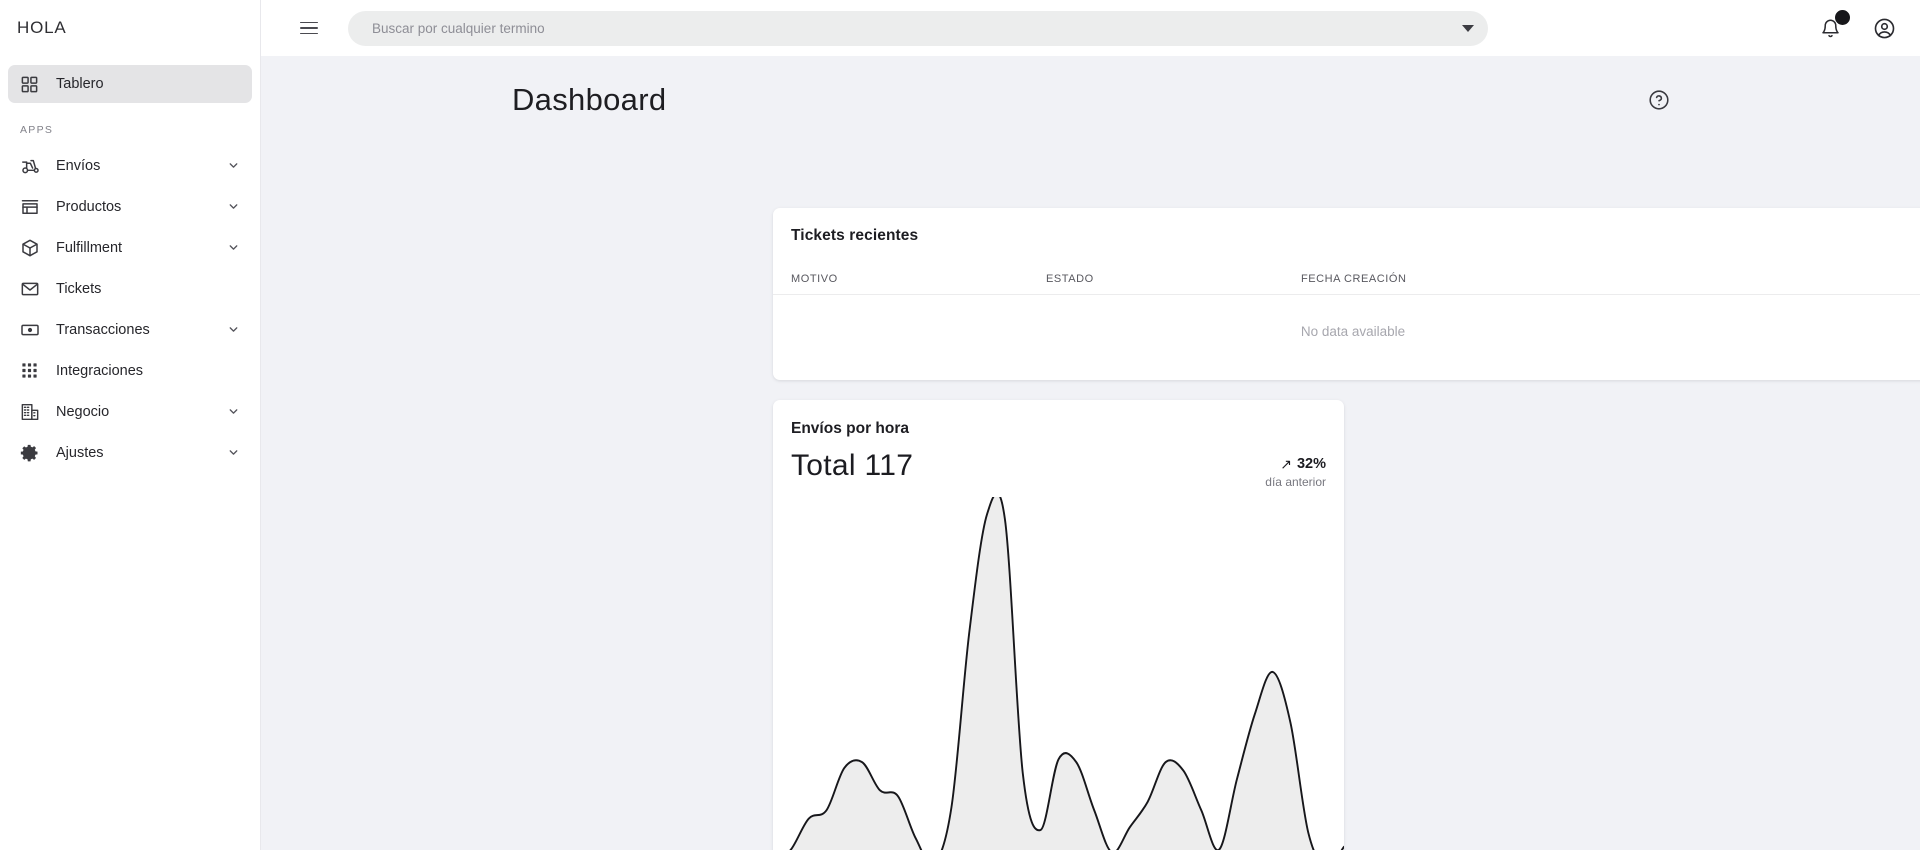 Image resolution: width=1920 pixels, height=850 pixels. I want to click on search-bar, so click(918, 28).